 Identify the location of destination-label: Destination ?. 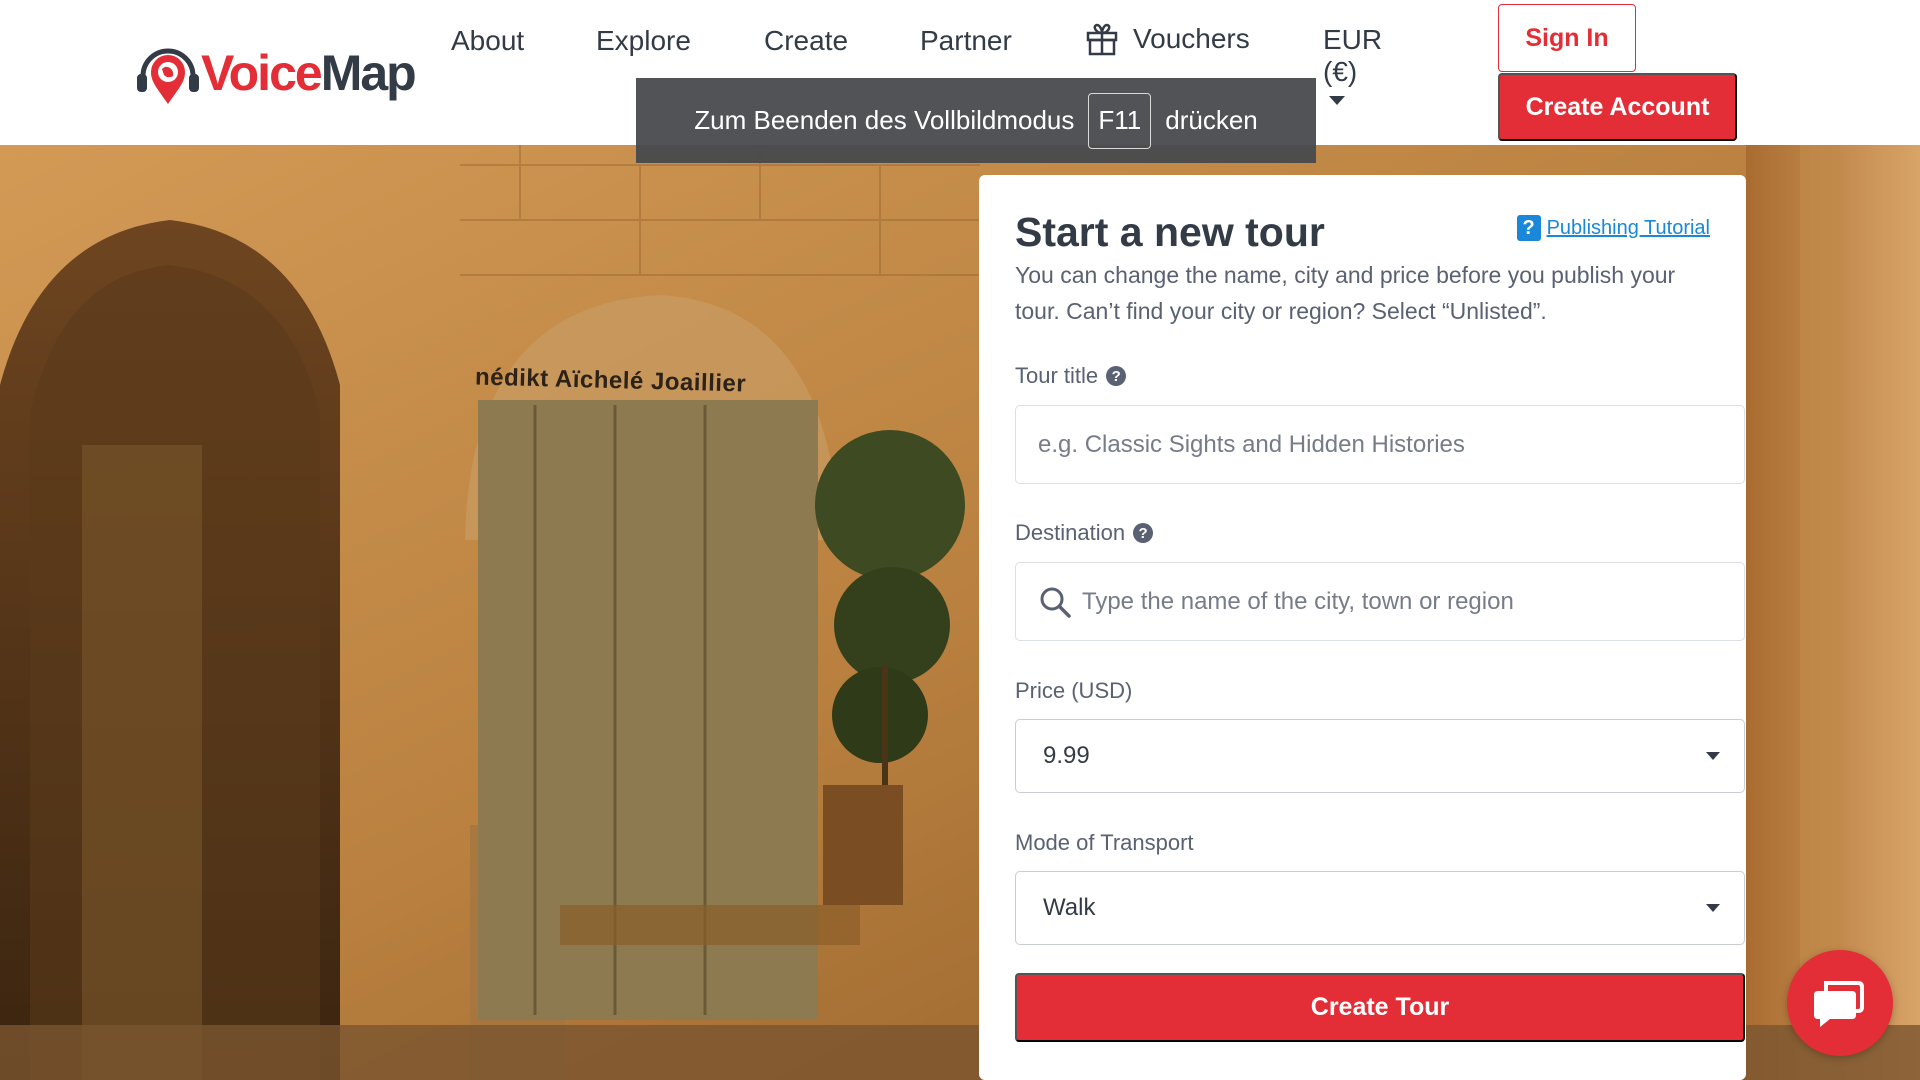
(1084, 533).